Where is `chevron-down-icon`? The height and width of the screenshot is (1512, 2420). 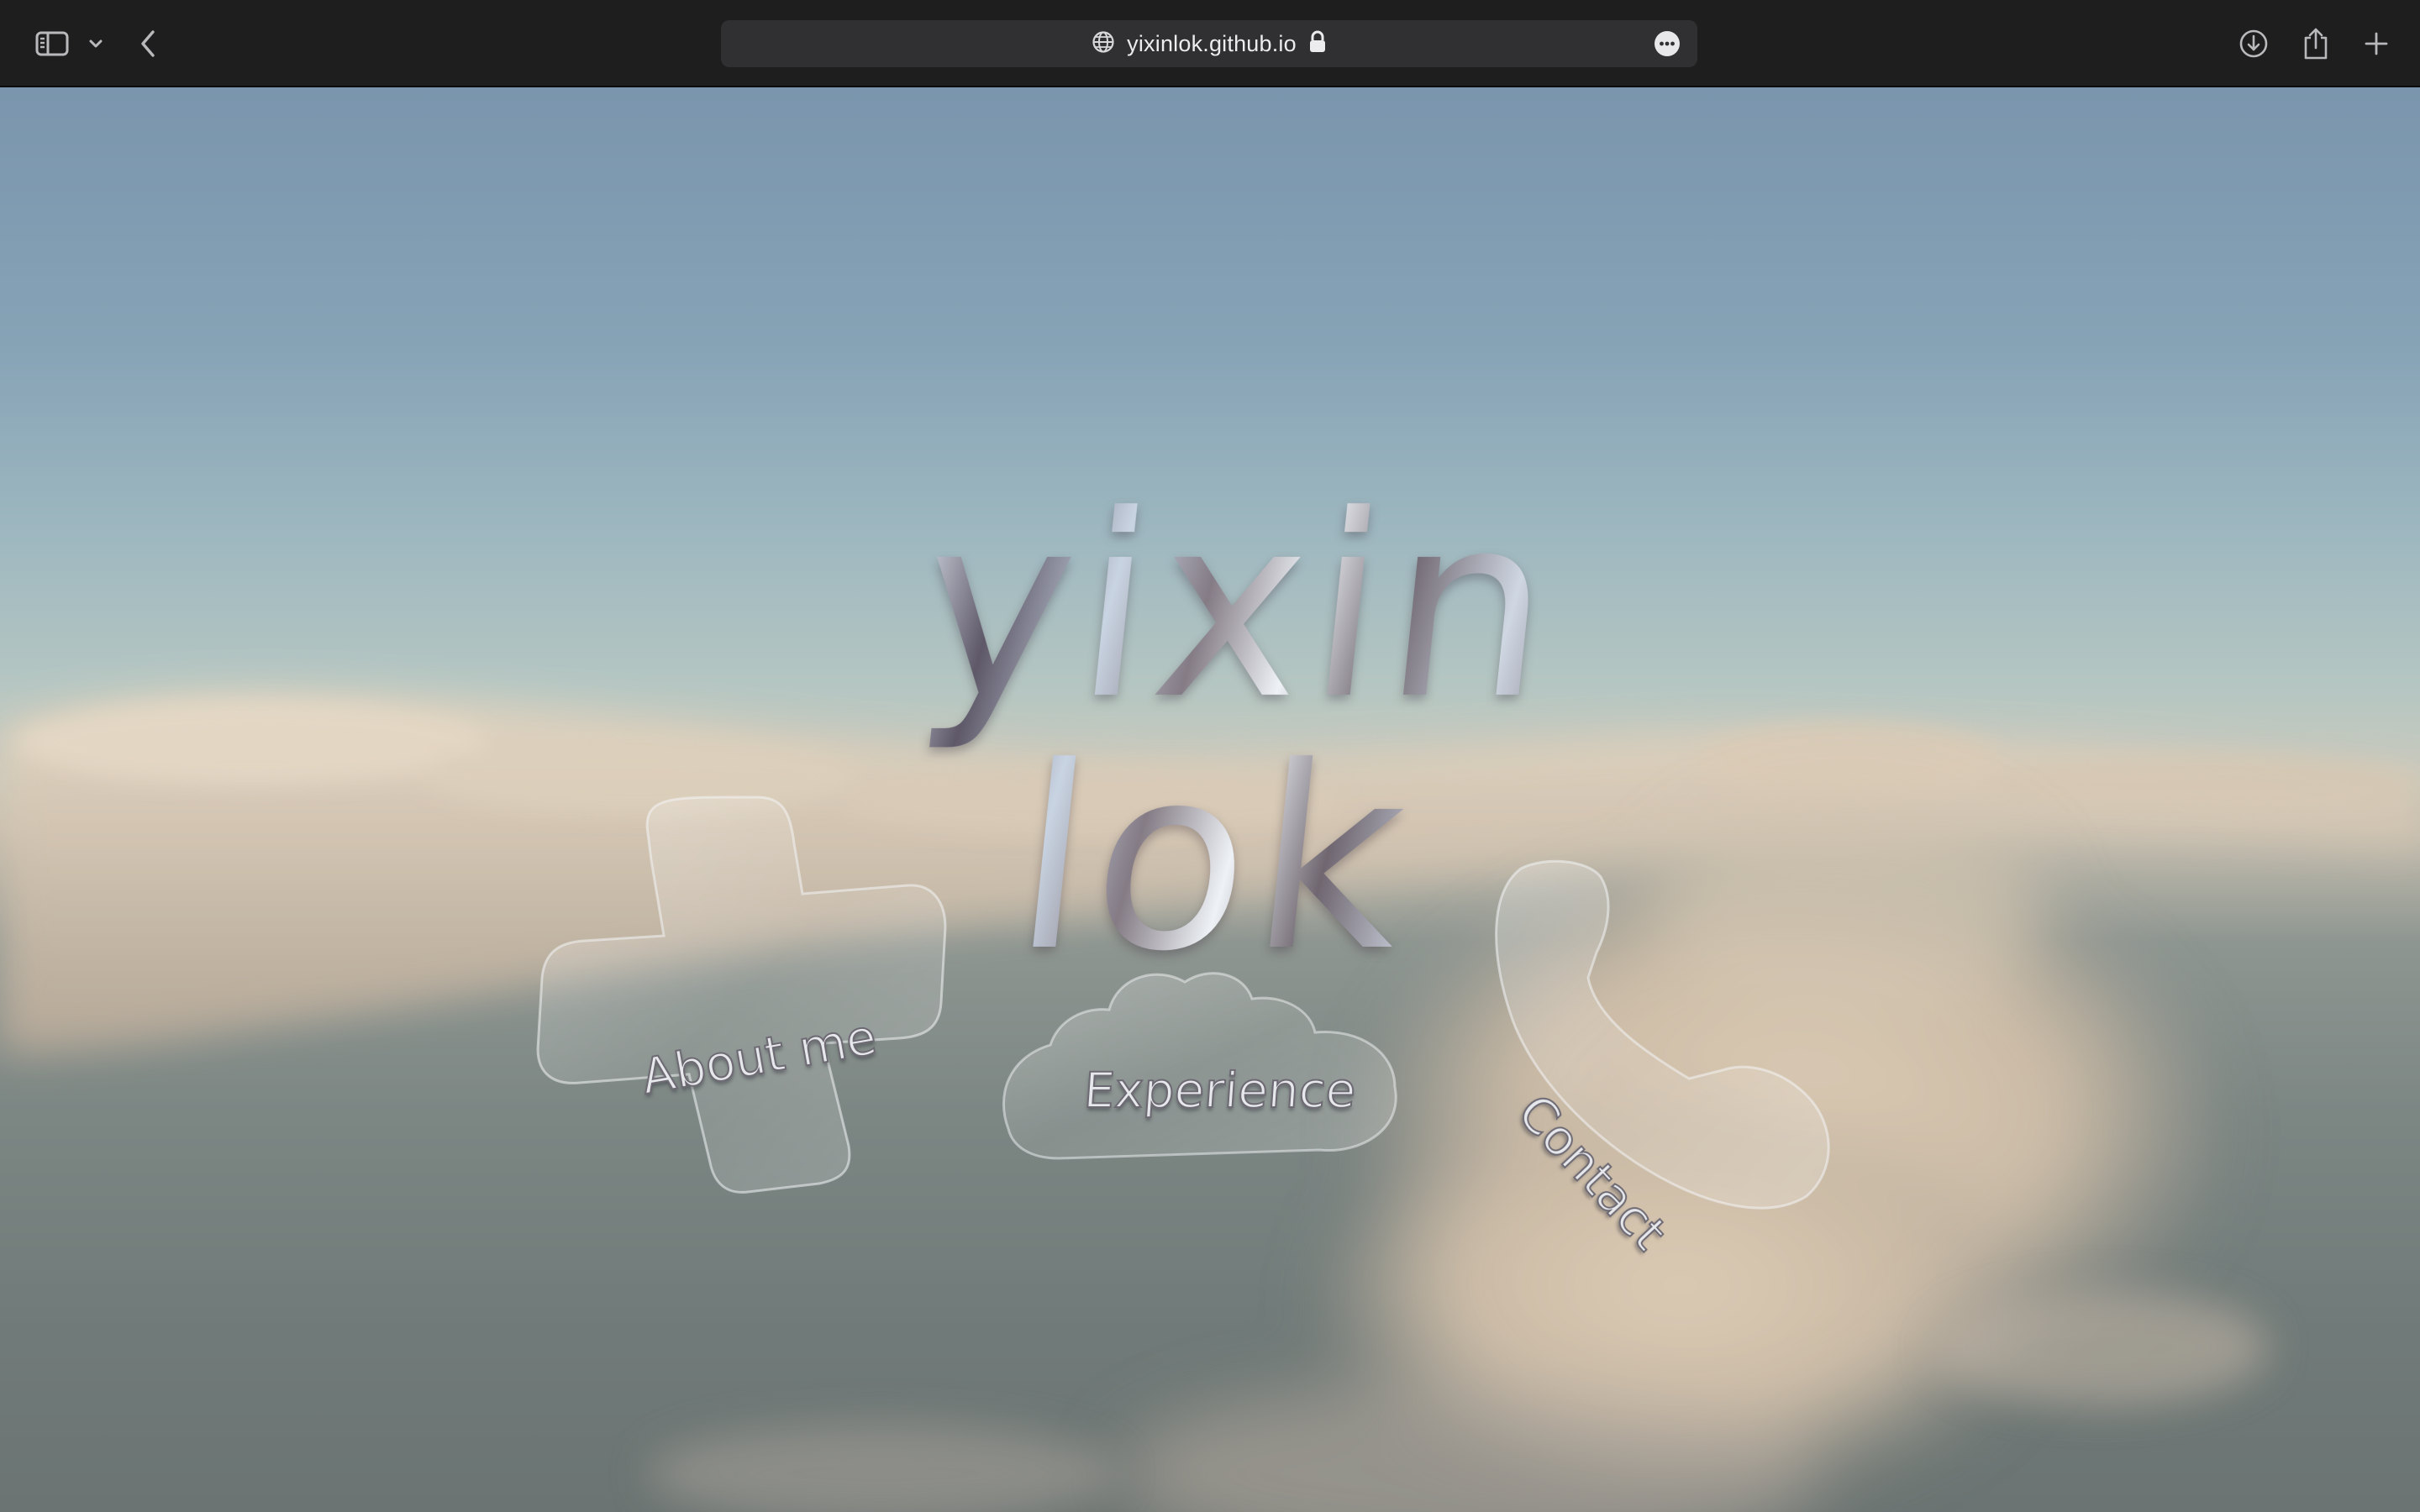
chevron-down-icon is located at coordinates (96, 44).